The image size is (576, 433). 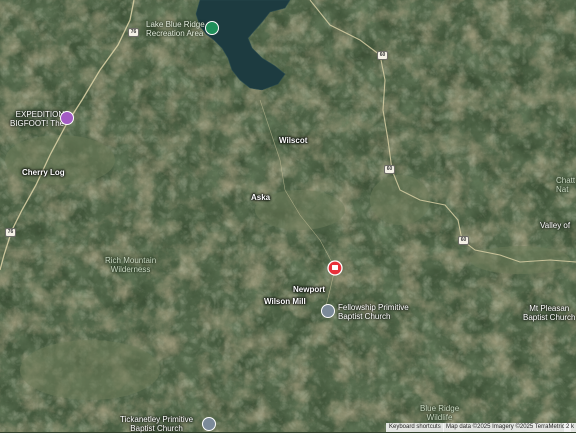 I want to click on chatt-nat-label: Chatt Nat, so click(x=565, y=185).